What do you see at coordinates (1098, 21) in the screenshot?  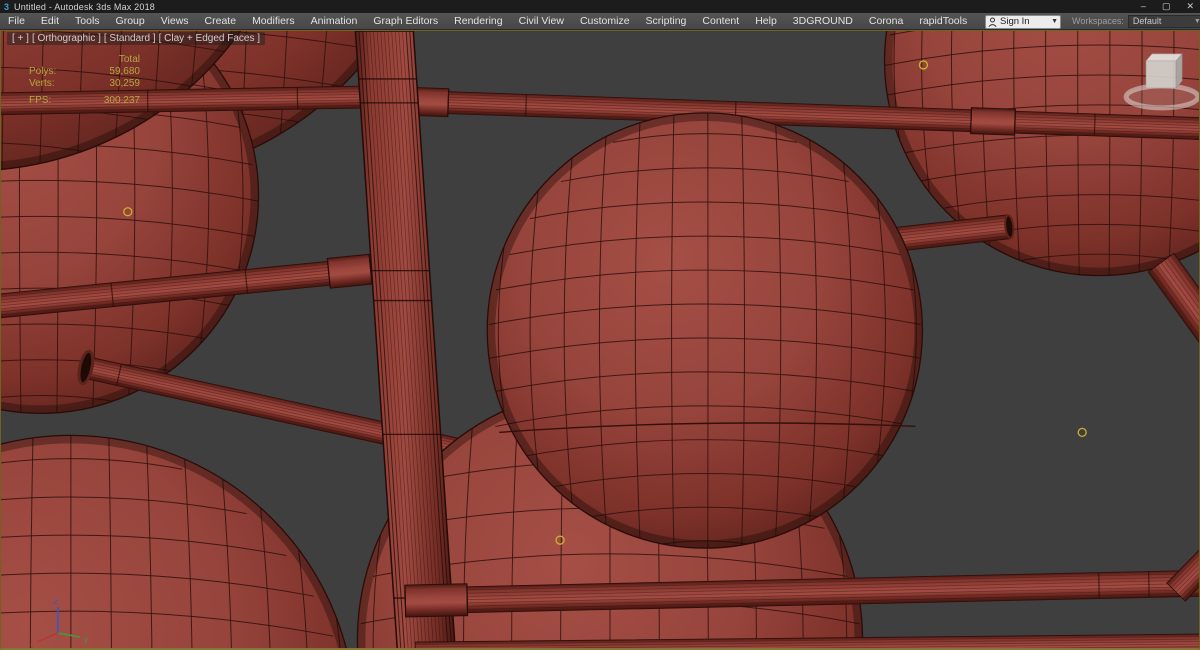 I see `workspaces-label: Workspaces:` at bounding box center [1098, 21].